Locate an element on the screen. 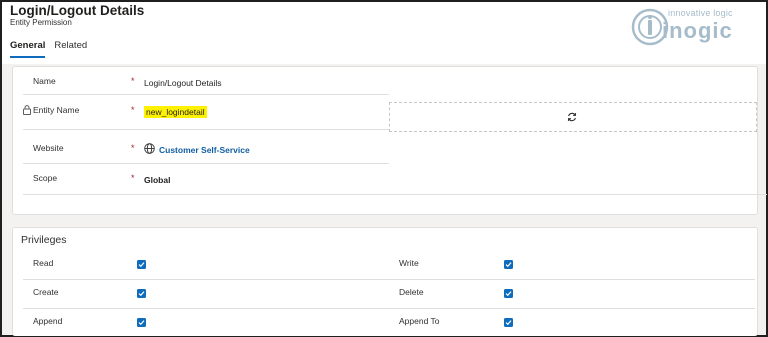 The height and width of the screenshot is (337, 768). privilege-row-delete: Delete is located at coordinates (572, 294).